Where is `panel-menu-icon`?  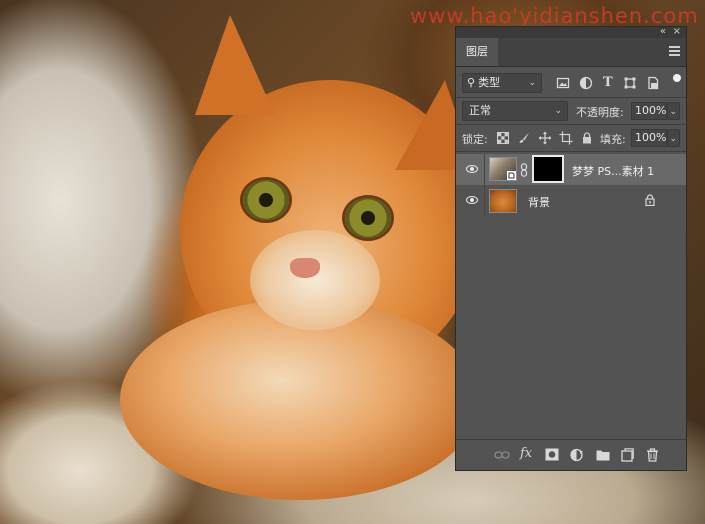
panel-menu-icon is located at coordinates (674, 51).